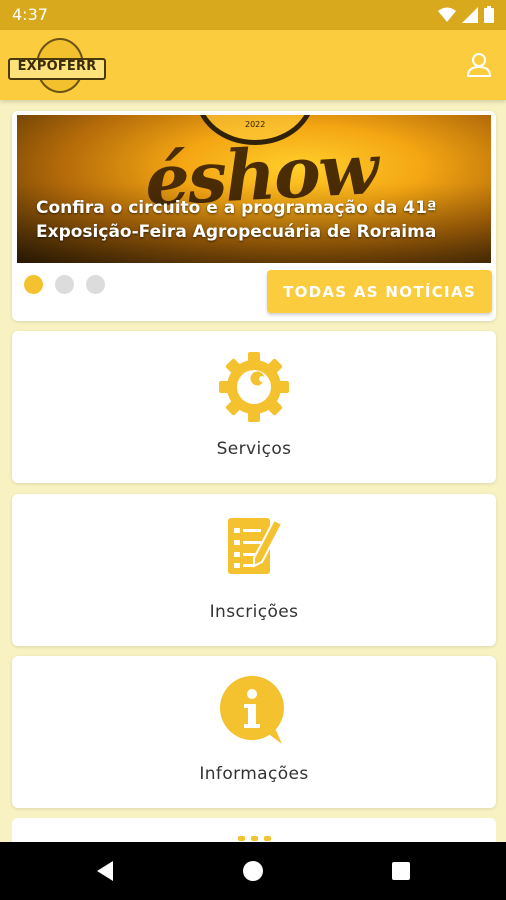 The width and height of the screenshot is (506, 900). I want to click on user-icon, so click(479, 65).